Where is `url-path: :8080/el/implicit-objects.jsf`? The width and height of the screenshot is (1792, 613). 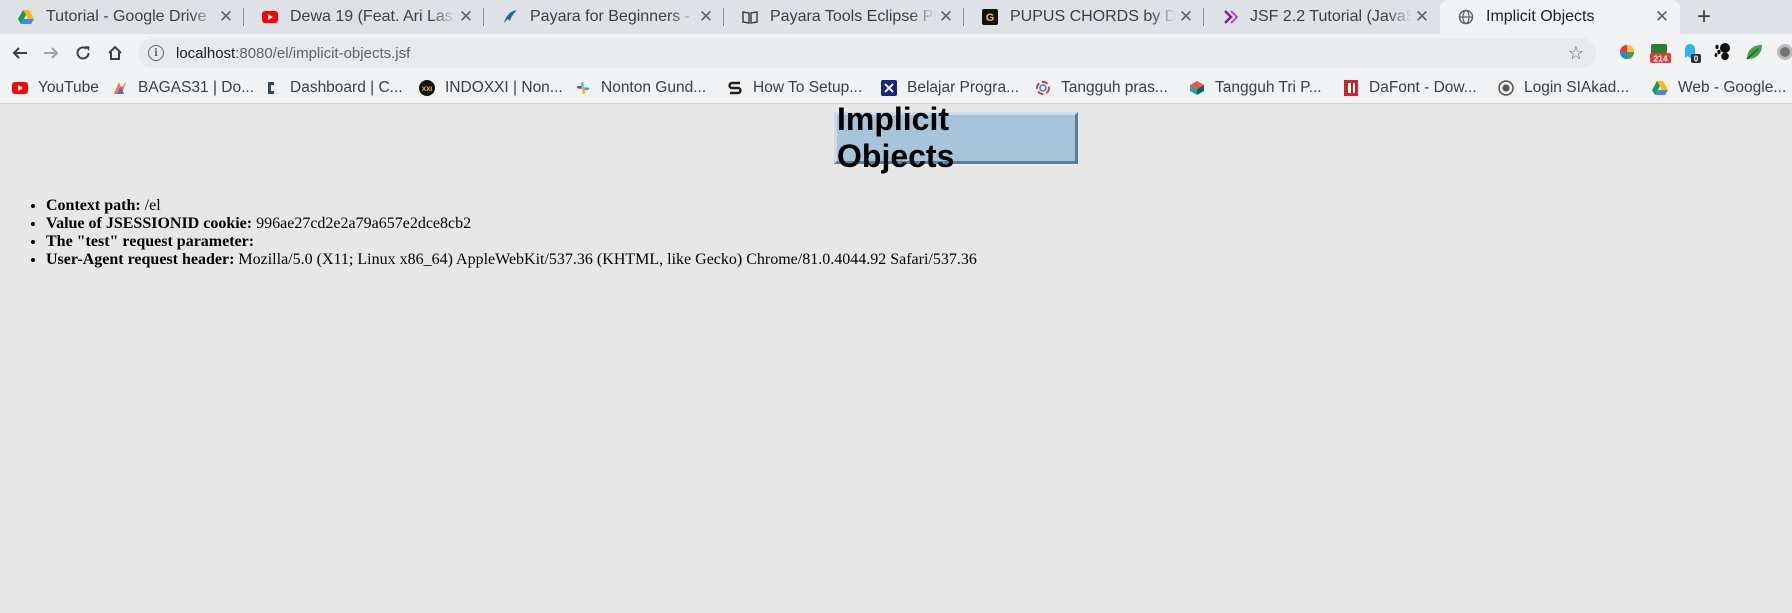
url-path: :8080/el/implicit-objects.jsf is located at coordinates (323, 53).